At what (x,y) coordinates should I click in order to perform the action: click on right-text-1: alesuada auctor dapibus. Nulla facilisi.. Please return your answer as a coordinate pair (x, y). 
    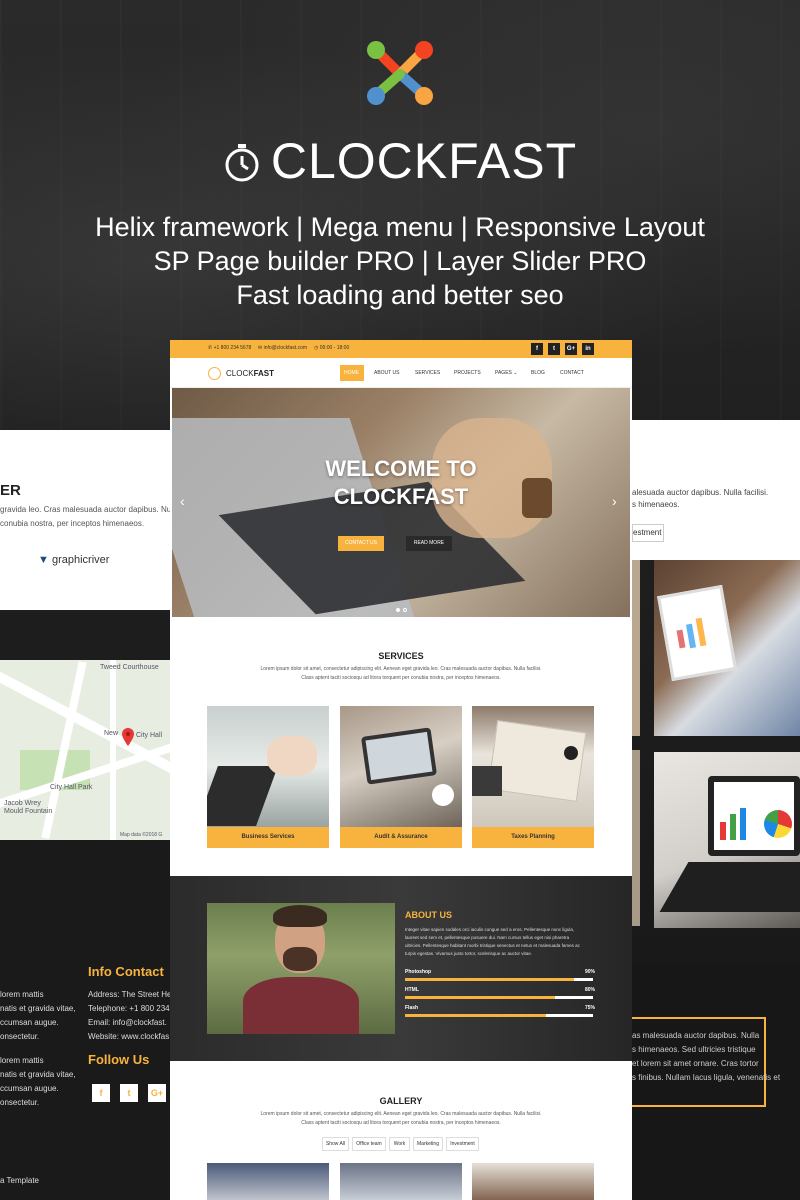
    Looking at the image, I should click on (700, 492).